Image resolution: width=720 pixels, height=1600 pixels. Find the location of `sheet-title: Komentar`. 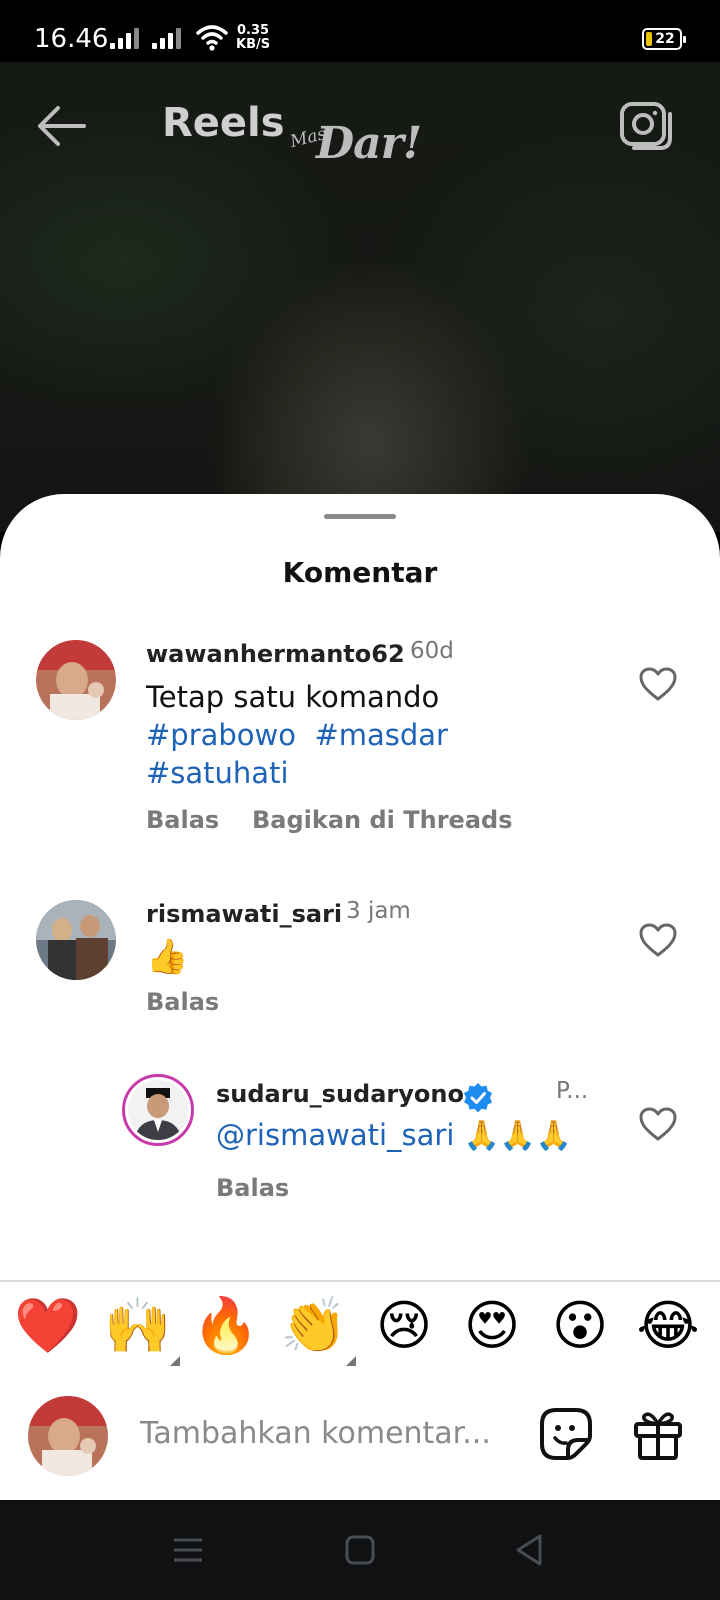

sheet-title: Komentar is located at coordinates (360, 572).